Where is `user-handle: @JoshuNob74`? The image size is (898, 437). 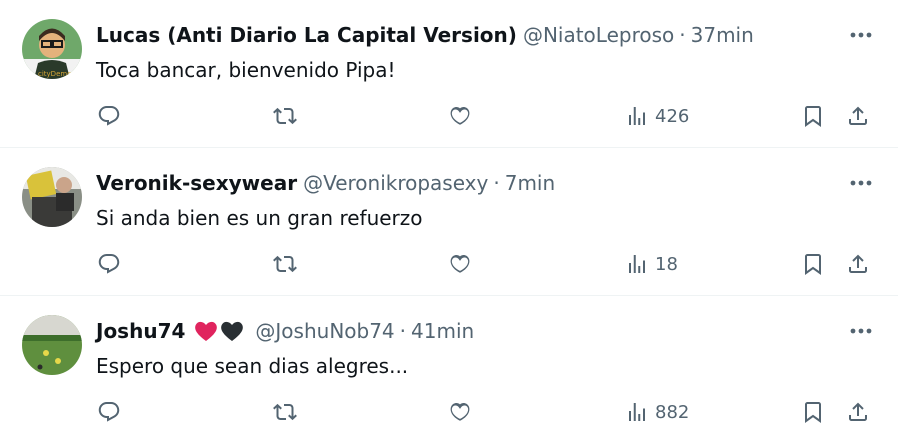
user-handle: @JoshuNob74 is located at coordinates (324, 331).